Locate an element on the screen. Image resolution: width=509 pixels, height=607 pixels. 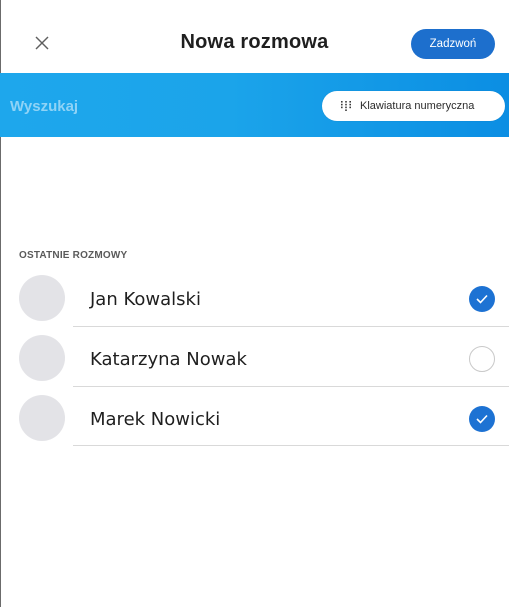
list-item: Katarzyna Nowak is located at coordinates (254, 364).